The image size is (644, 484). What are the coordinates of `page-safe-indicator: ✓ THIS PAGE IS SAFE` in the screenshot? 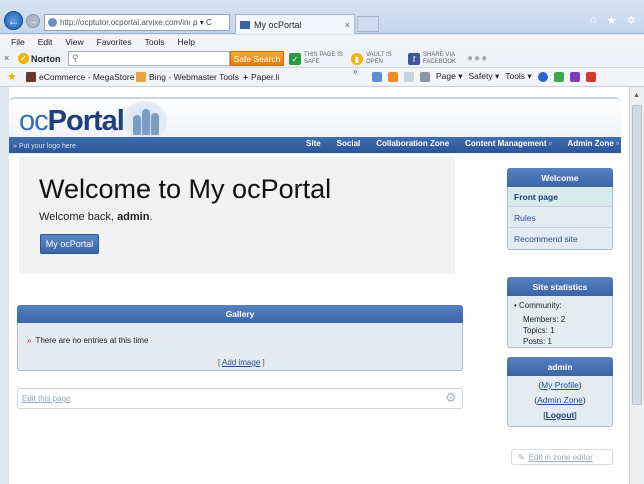 It's located at (316, 59).